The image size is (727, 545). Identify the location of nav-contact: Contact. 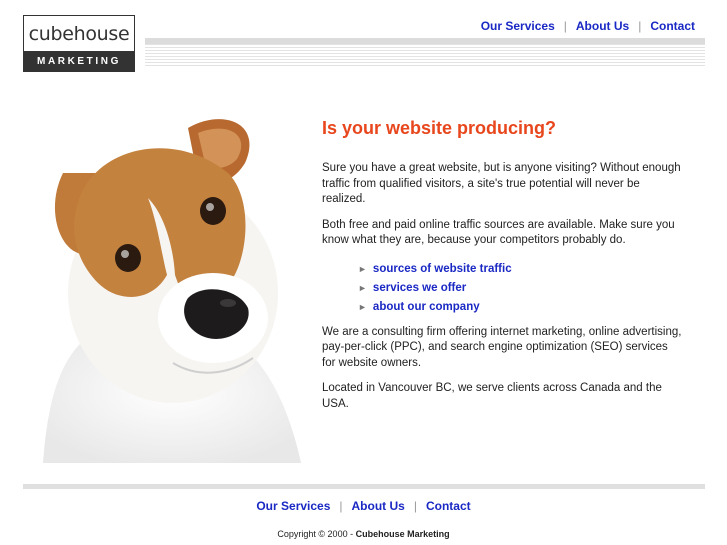
(672, 26).